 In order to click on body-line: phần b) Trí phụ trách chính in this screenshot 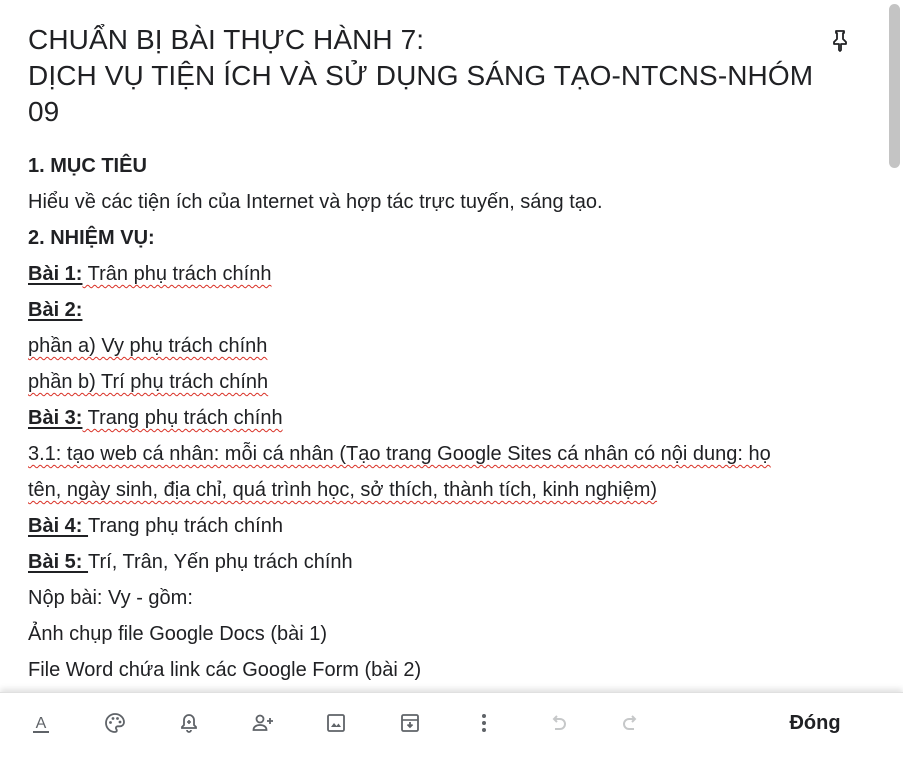, I will do `click(443, 382)`.